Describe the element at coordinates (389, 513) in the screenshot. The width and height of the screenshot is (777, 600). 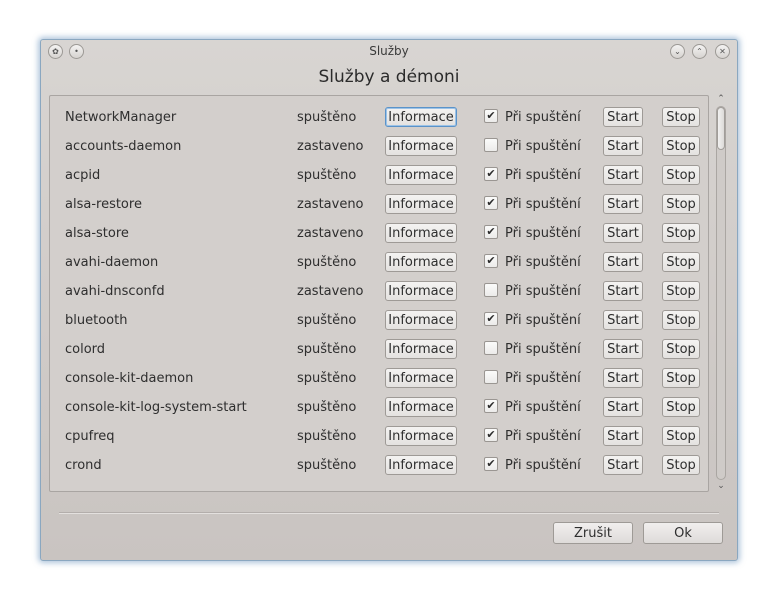
I see `footer-separator` at that location.